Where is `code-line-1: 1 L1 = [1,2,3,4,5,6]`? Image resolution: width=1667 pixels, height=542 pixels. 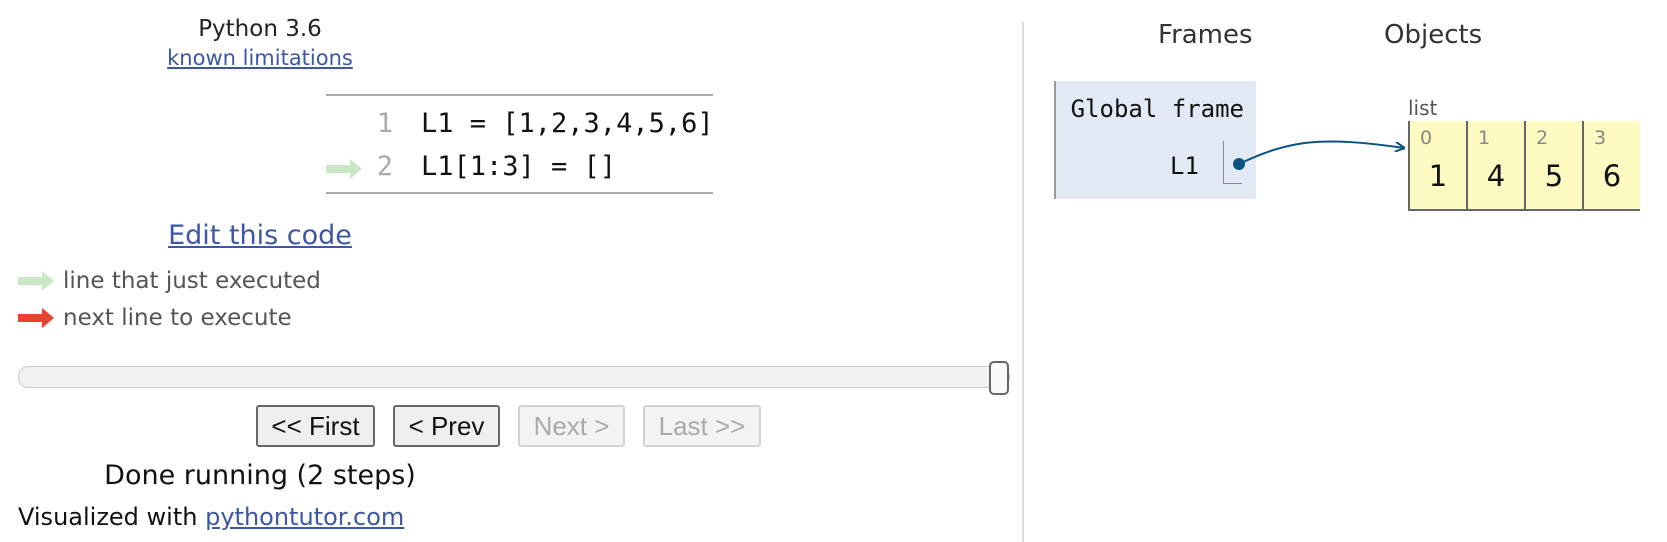
code-line-1: 1 L1 = [1,2,3,4,5,6] is located at coordinates (520, 122).